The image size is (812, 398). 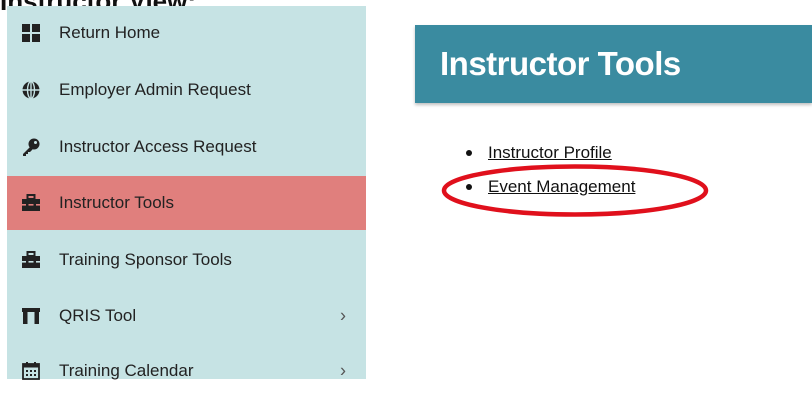 What do you see at coordinates (31, 316) in the screenshot?
I see `arch-icon` at bounding box center [31, 316].